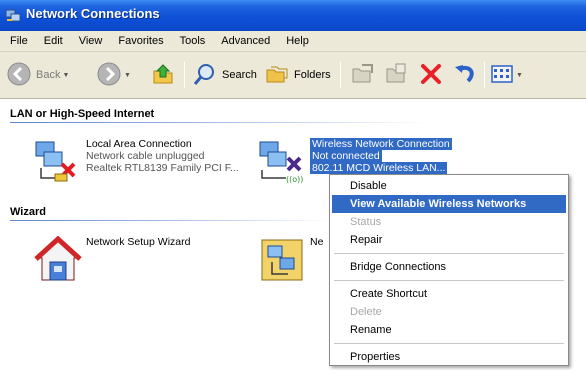  What do you see at coordinates (109, 75) in the screenshot?
I see `forward-arrow-icon` at bounding box center [109, 75].